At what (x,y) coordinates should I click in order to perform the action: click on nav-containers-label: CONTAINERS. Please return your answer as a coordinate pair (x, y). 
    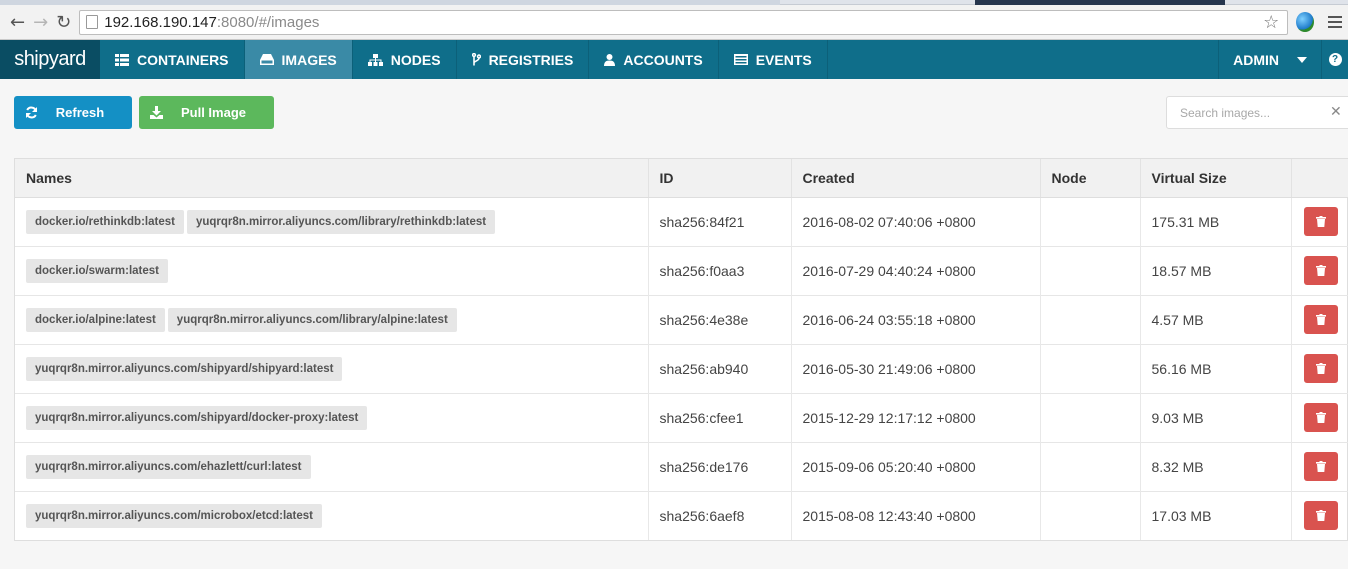
    Looking at the image, I should click on (183, 59).